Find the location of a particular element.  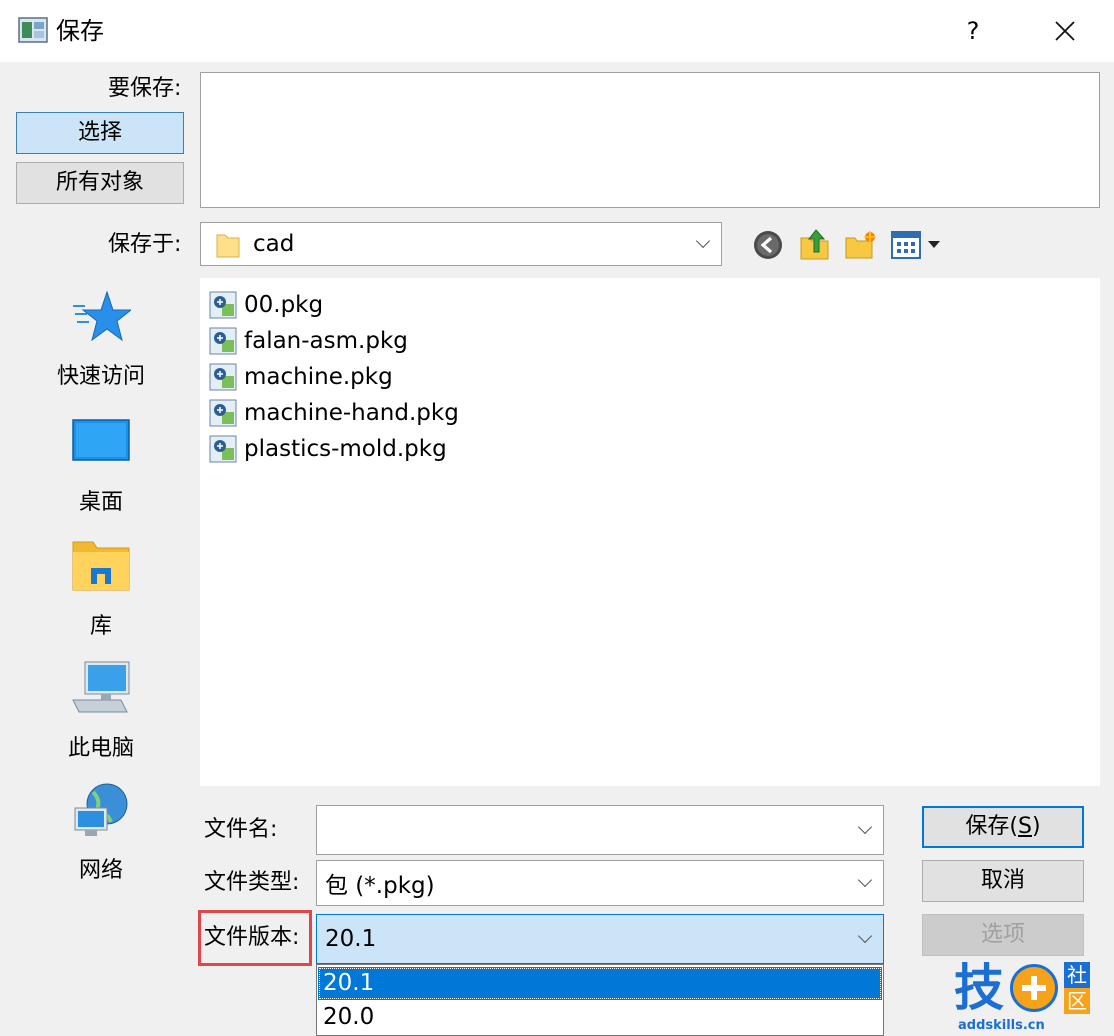

folder-icon is located at coordinates (228, 247).